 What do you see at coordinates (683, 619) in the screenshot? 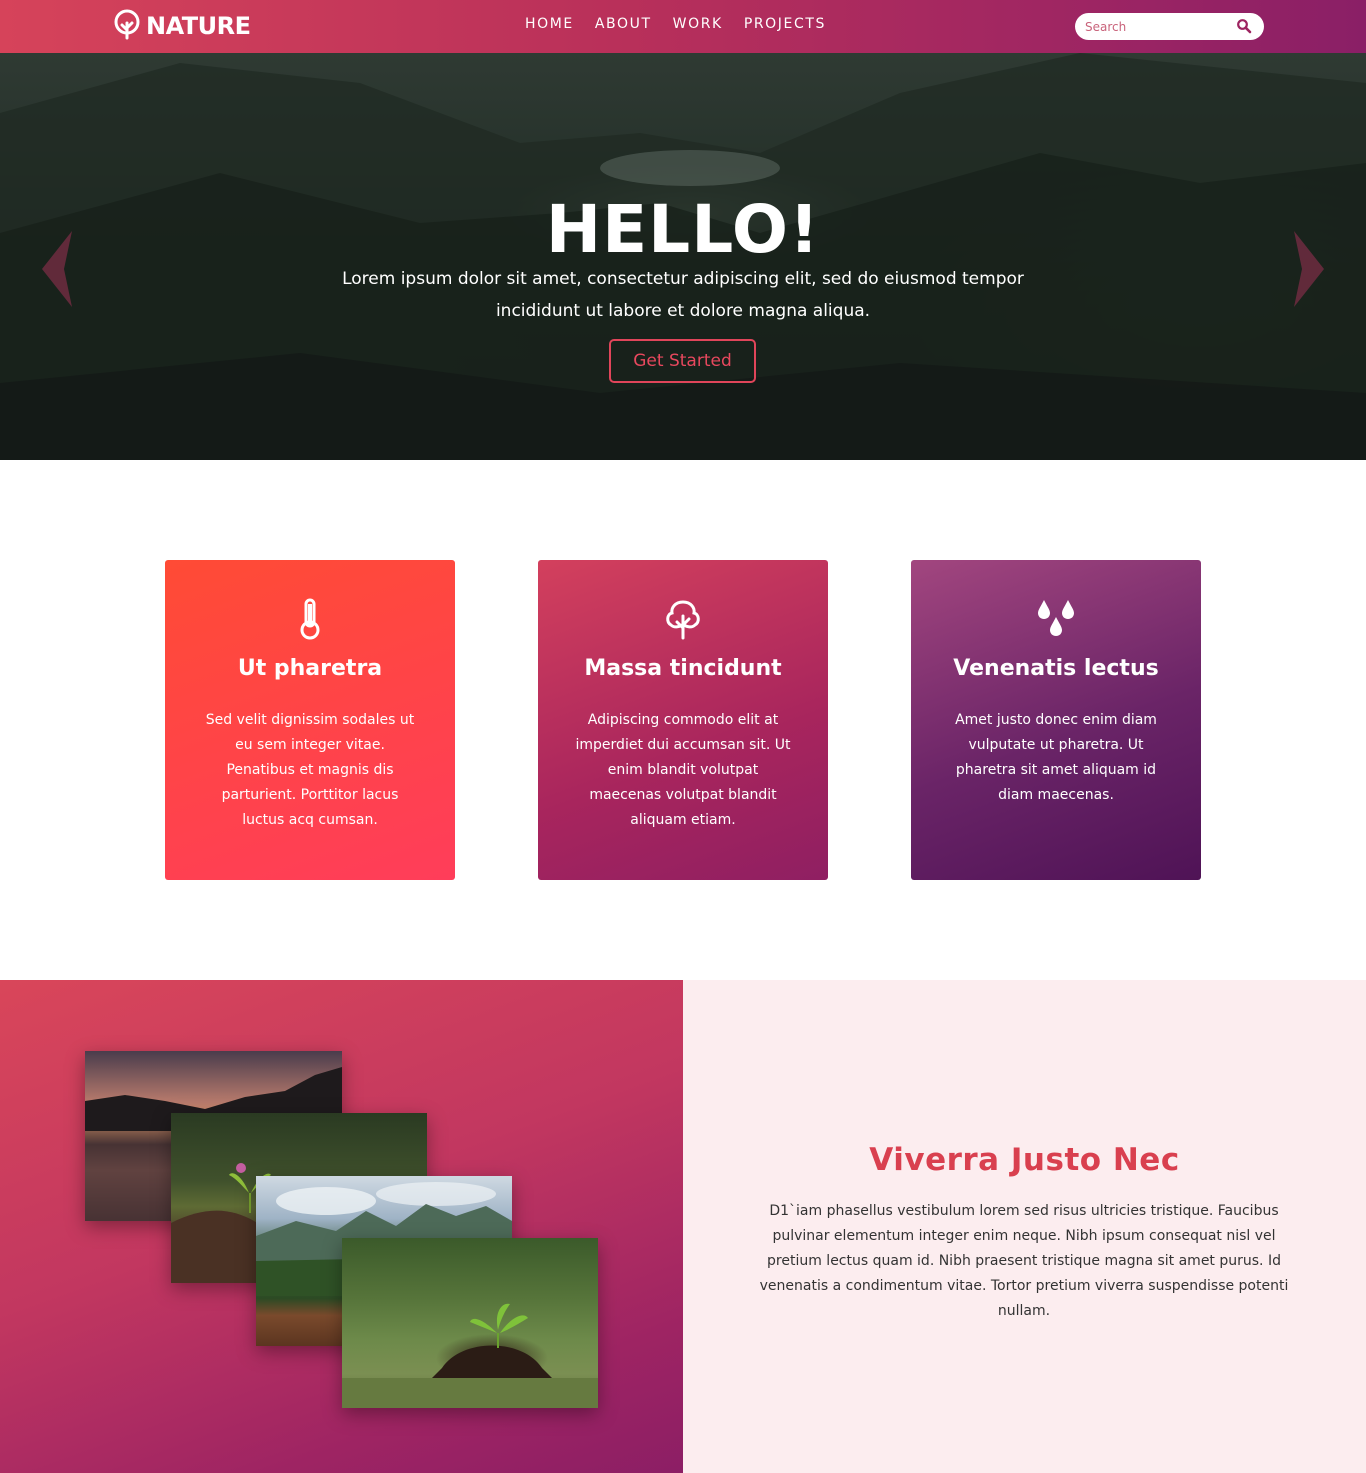
I see `tree-icon` at bounding box center [683, 619].